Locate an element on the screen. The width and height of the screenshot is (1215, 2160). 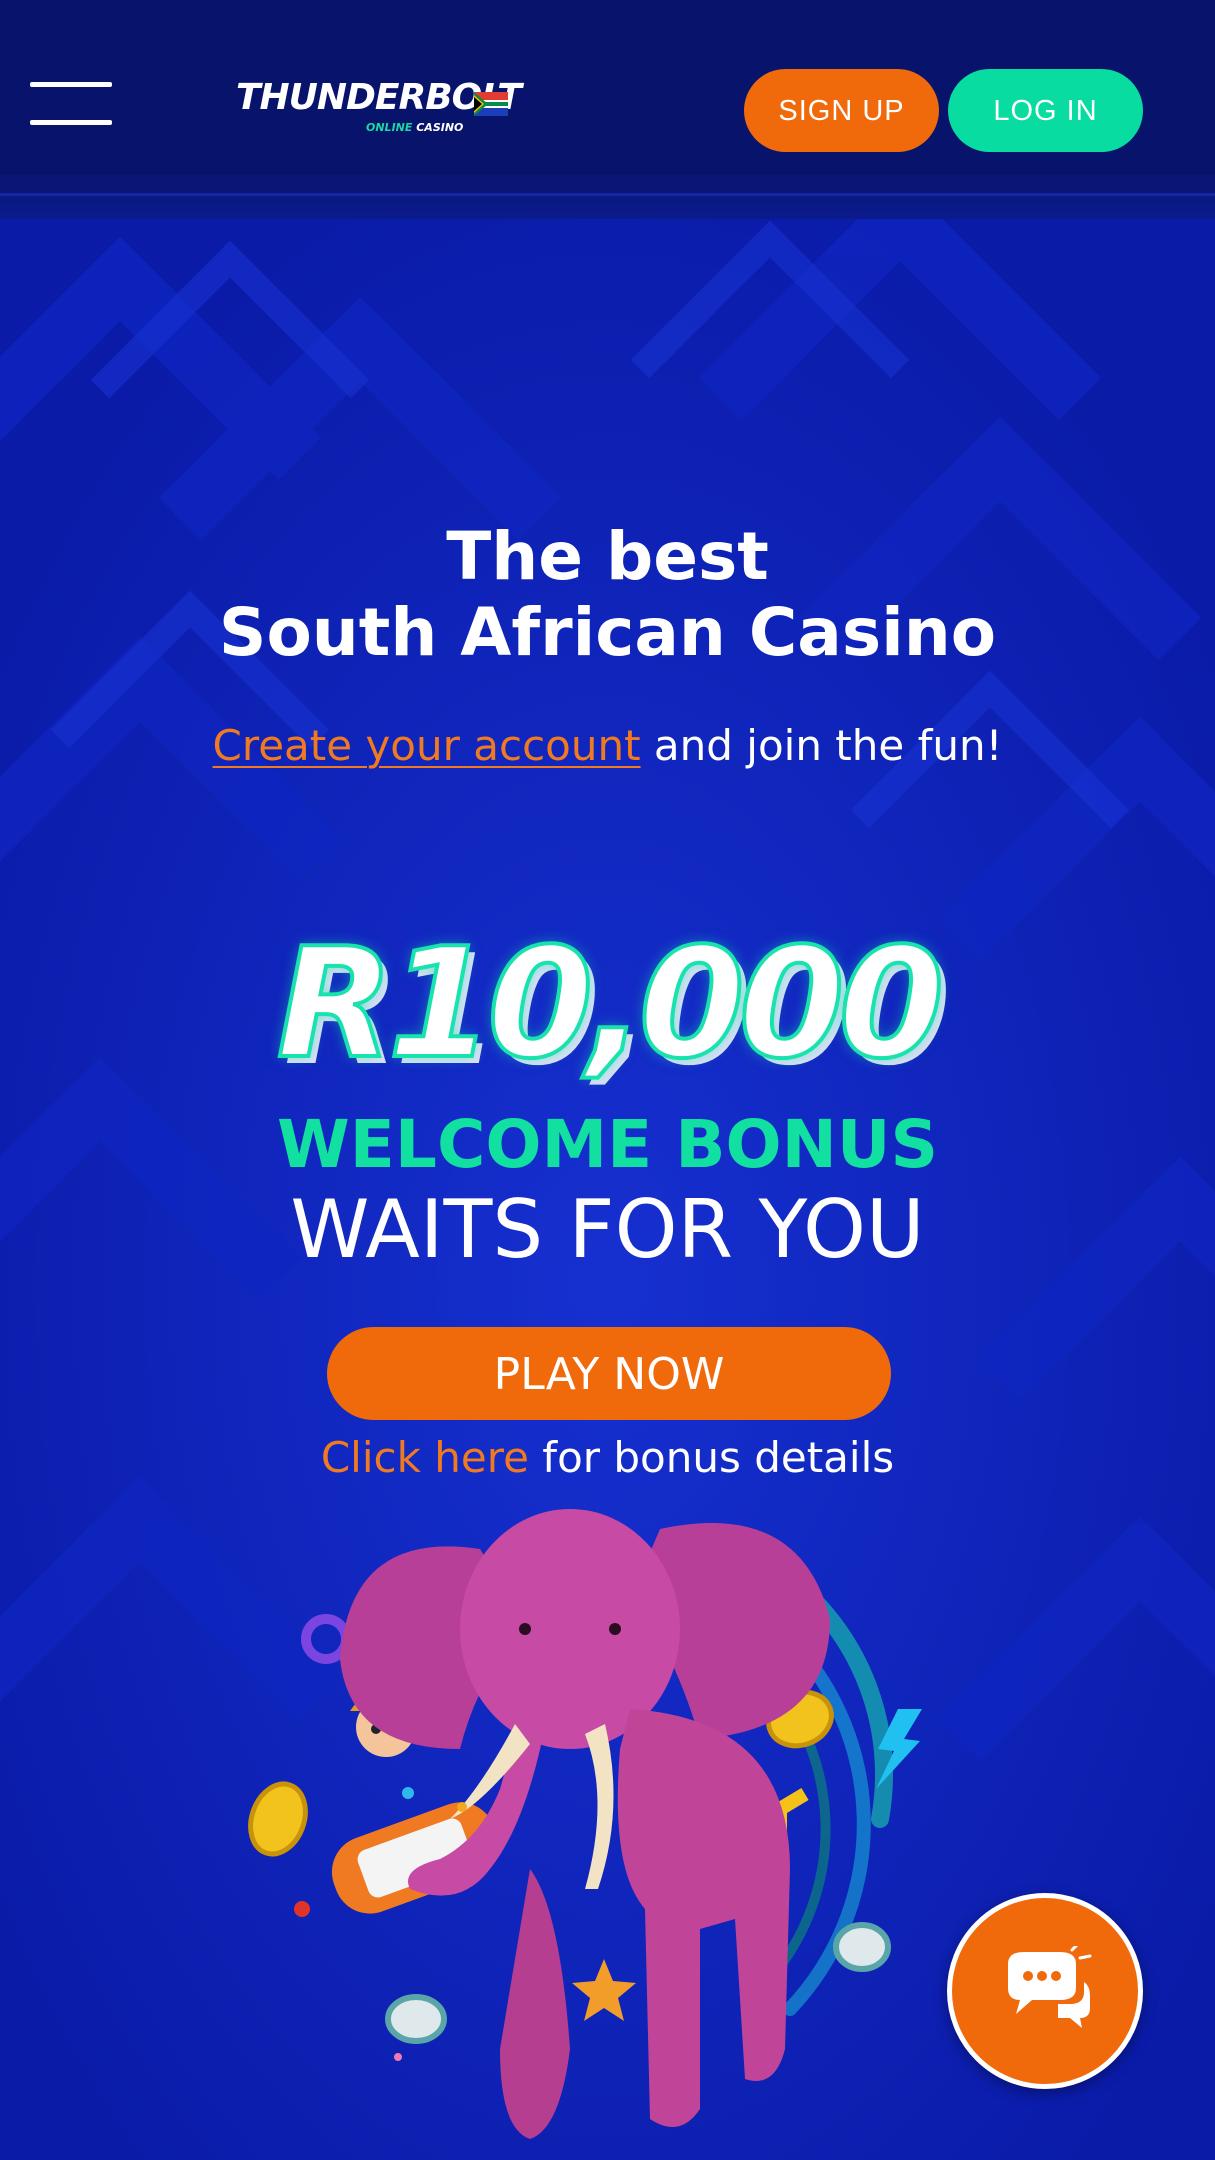
signup-button: SIGN UP is located at coordinates (841, 110).